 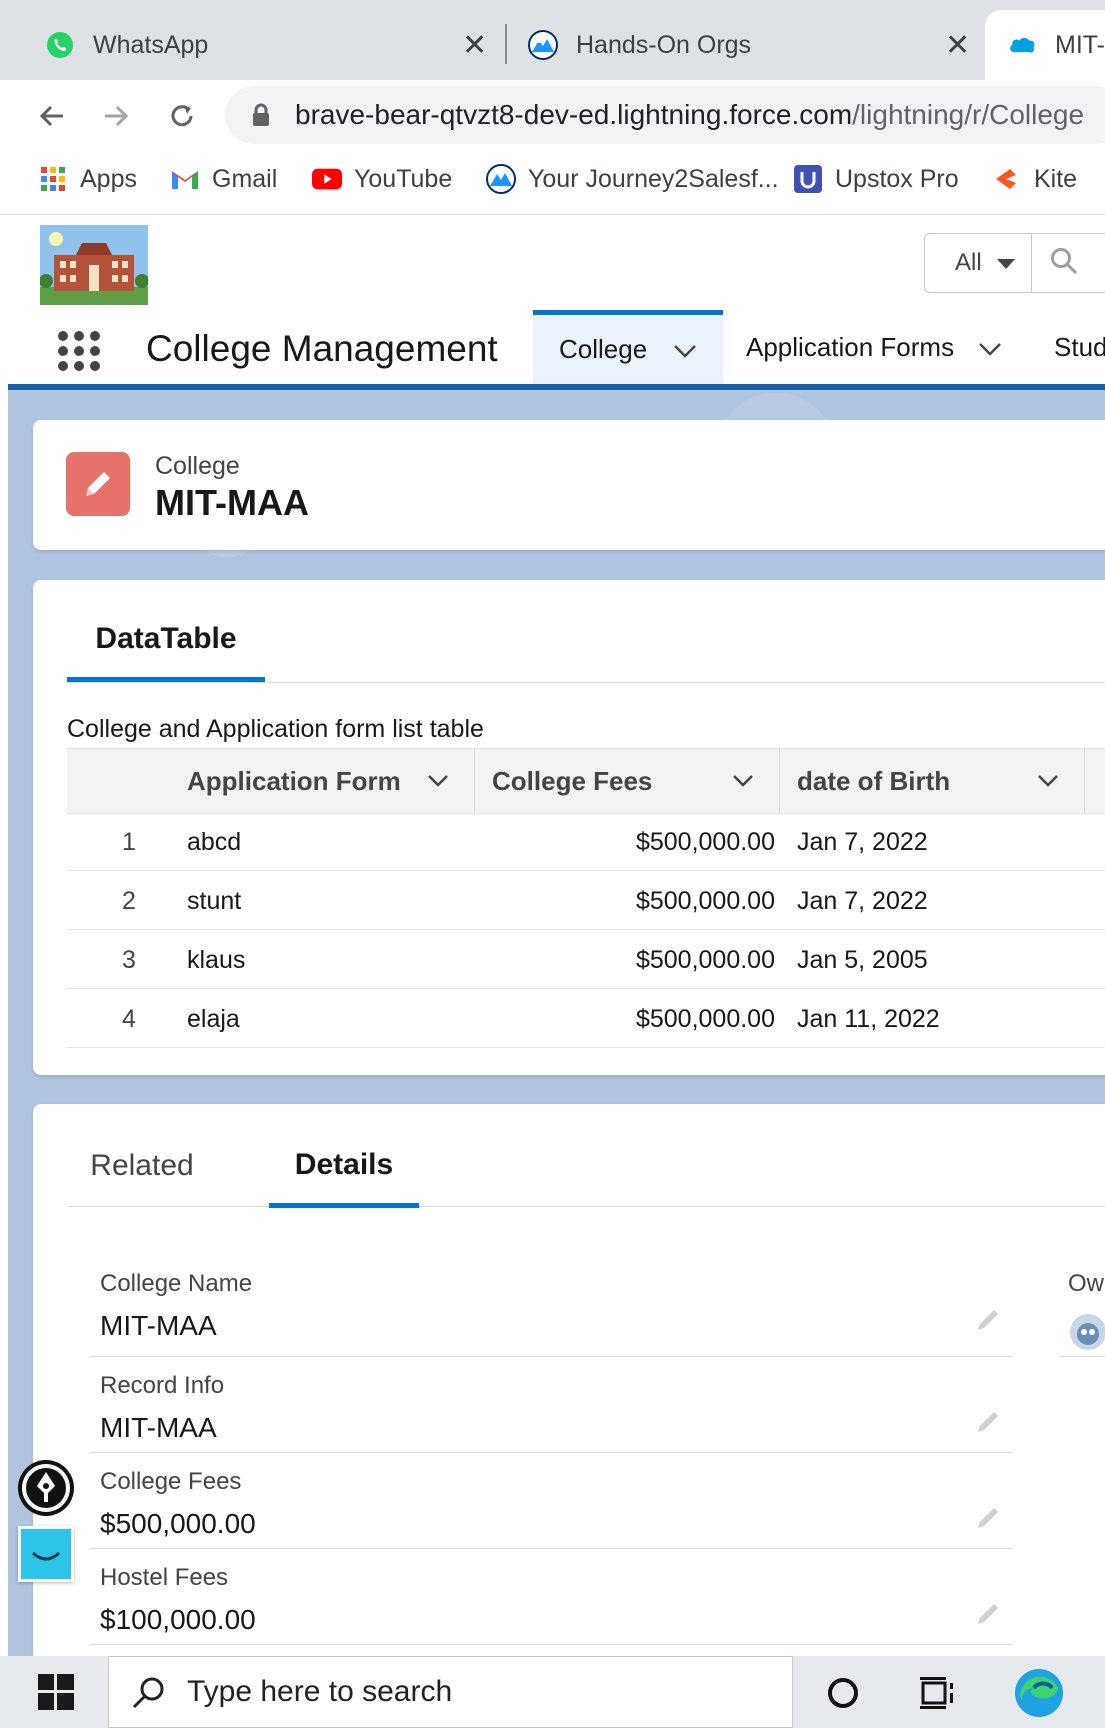 What do you see at coordinates (166, 641) in the screenshot?
I see `tab-datatable: DataTable` at bounding box center [166, 641].